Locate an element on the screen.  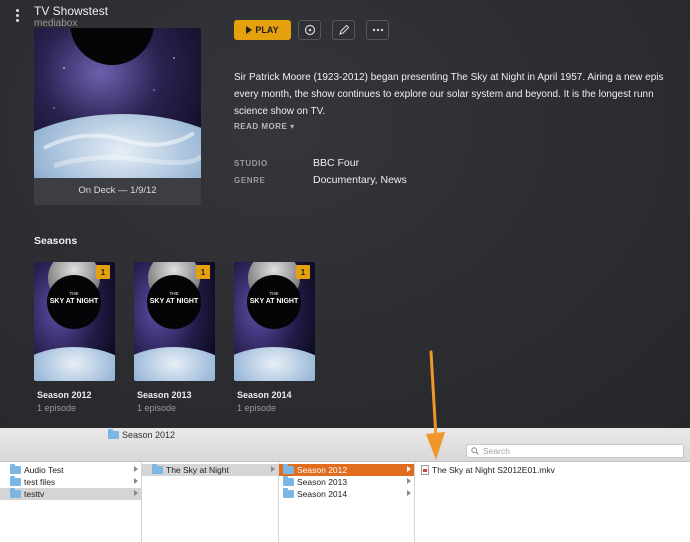
search-placeholder: Search is located at coordinates (496, 451).